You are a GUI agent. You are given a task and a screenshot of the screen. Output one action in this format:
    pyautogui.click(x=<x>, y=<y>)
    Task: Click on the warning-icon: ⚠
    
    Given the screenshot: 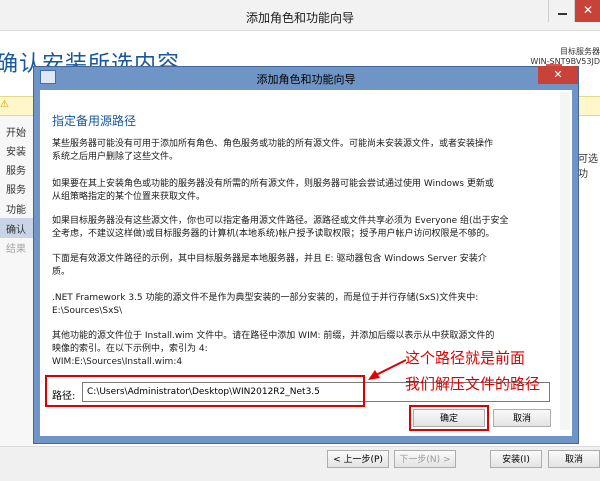 What is the action you would take?
    pyautogui.click(x=4, y=104)
    